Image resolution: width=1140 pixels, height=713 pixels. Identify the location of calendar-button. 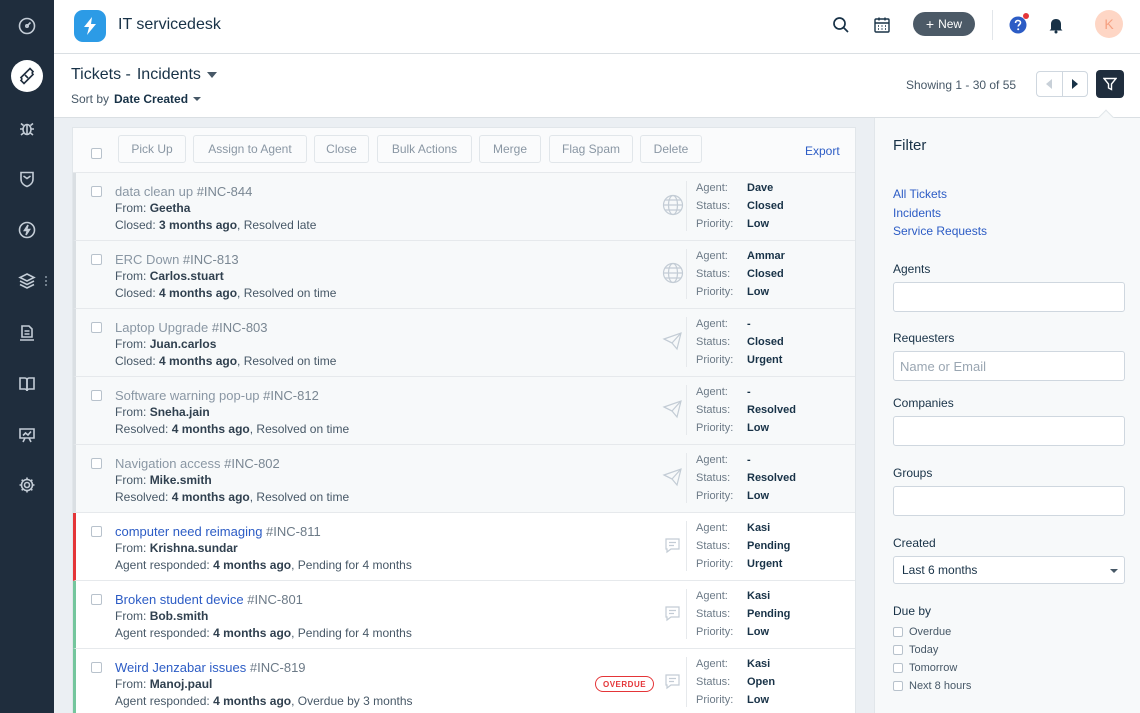
(882, 25).